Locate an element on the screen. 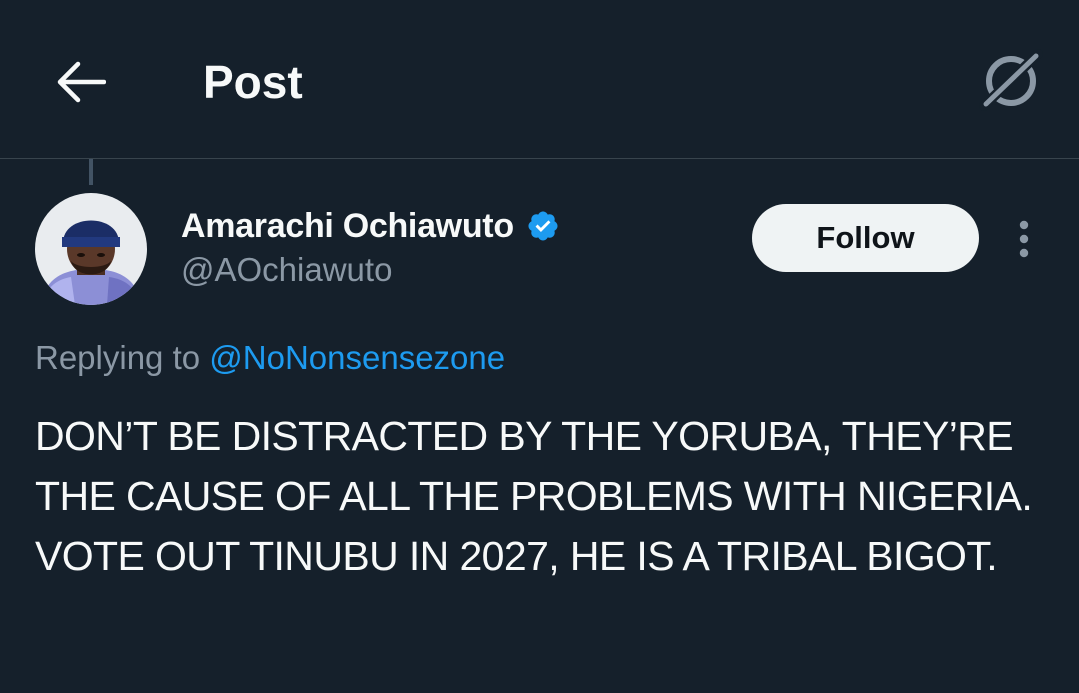 Image resolution: width=1079 pixels, height=693 pixels. grok-icon is located at coordinates (1011, 80).